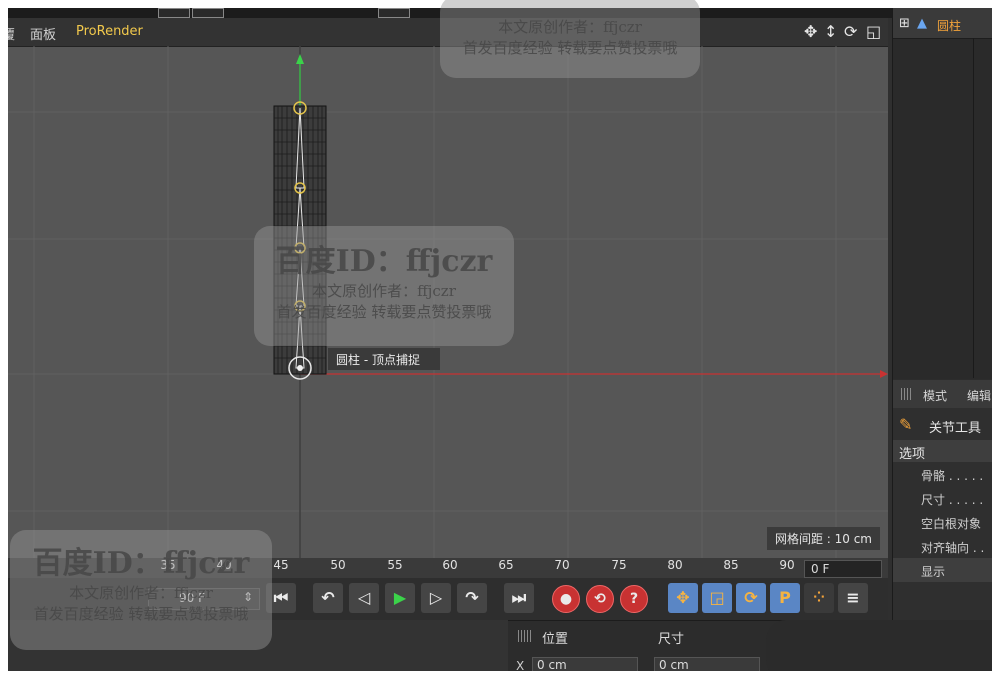 The width and height of the screenshot is (1000, 679). I want to click on tab-edit: 编辑, so click(979, 395).